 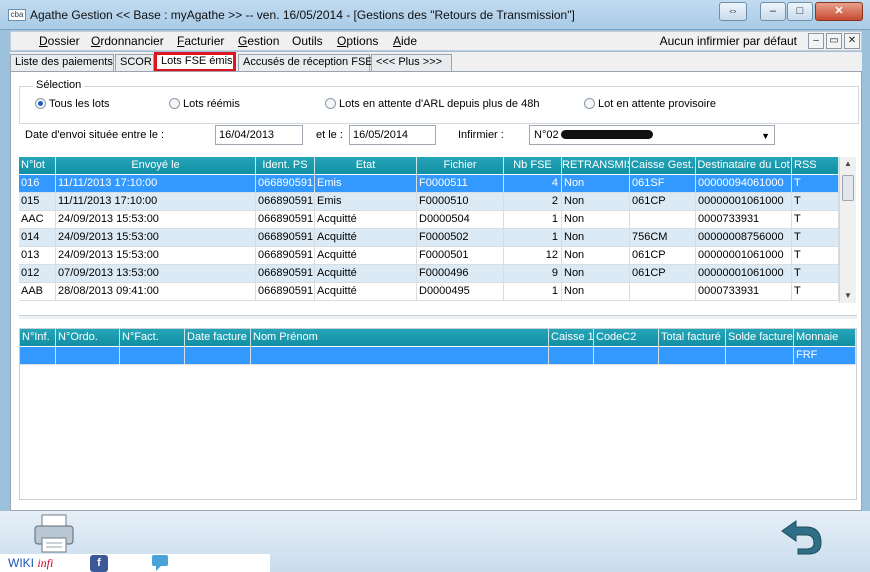 What do you see at coordinates (744, 238) in the screenshot?
I see `table-cell: 00000008756000` at bounding box center [744, 238].